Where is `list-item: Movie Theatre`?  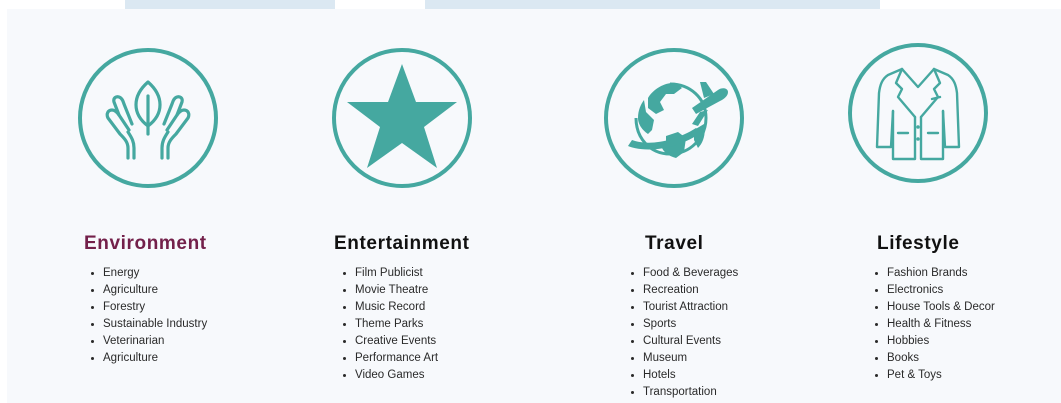
list-item: Movie Theatre is located at coordinates (389, 290).